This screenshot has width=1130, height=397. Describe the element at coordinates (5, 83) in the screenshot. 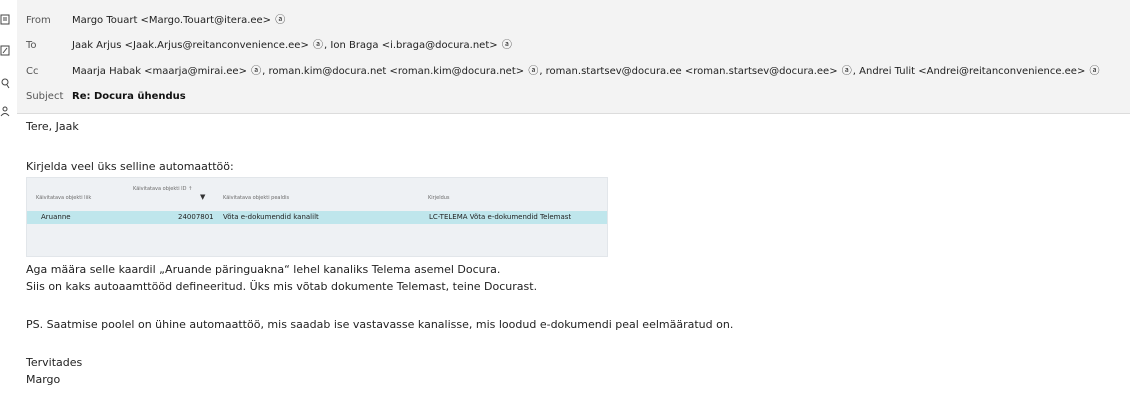

I see `search-person-icon` at that location.